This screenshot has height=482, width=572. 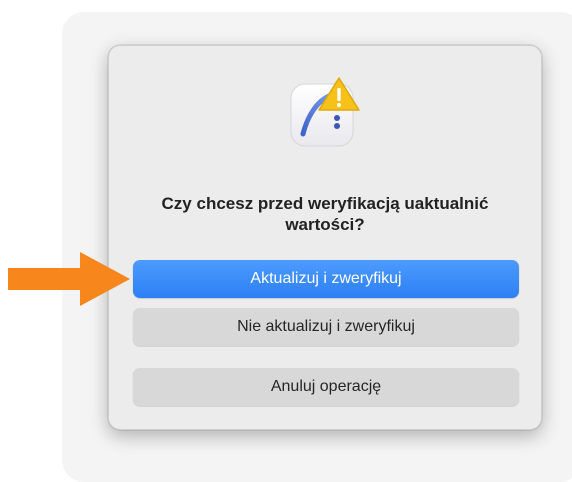 What do you see at coordinates (326, 113) in the screenshot?
I see `app-warning-icon` at bounding box center [326, 113].